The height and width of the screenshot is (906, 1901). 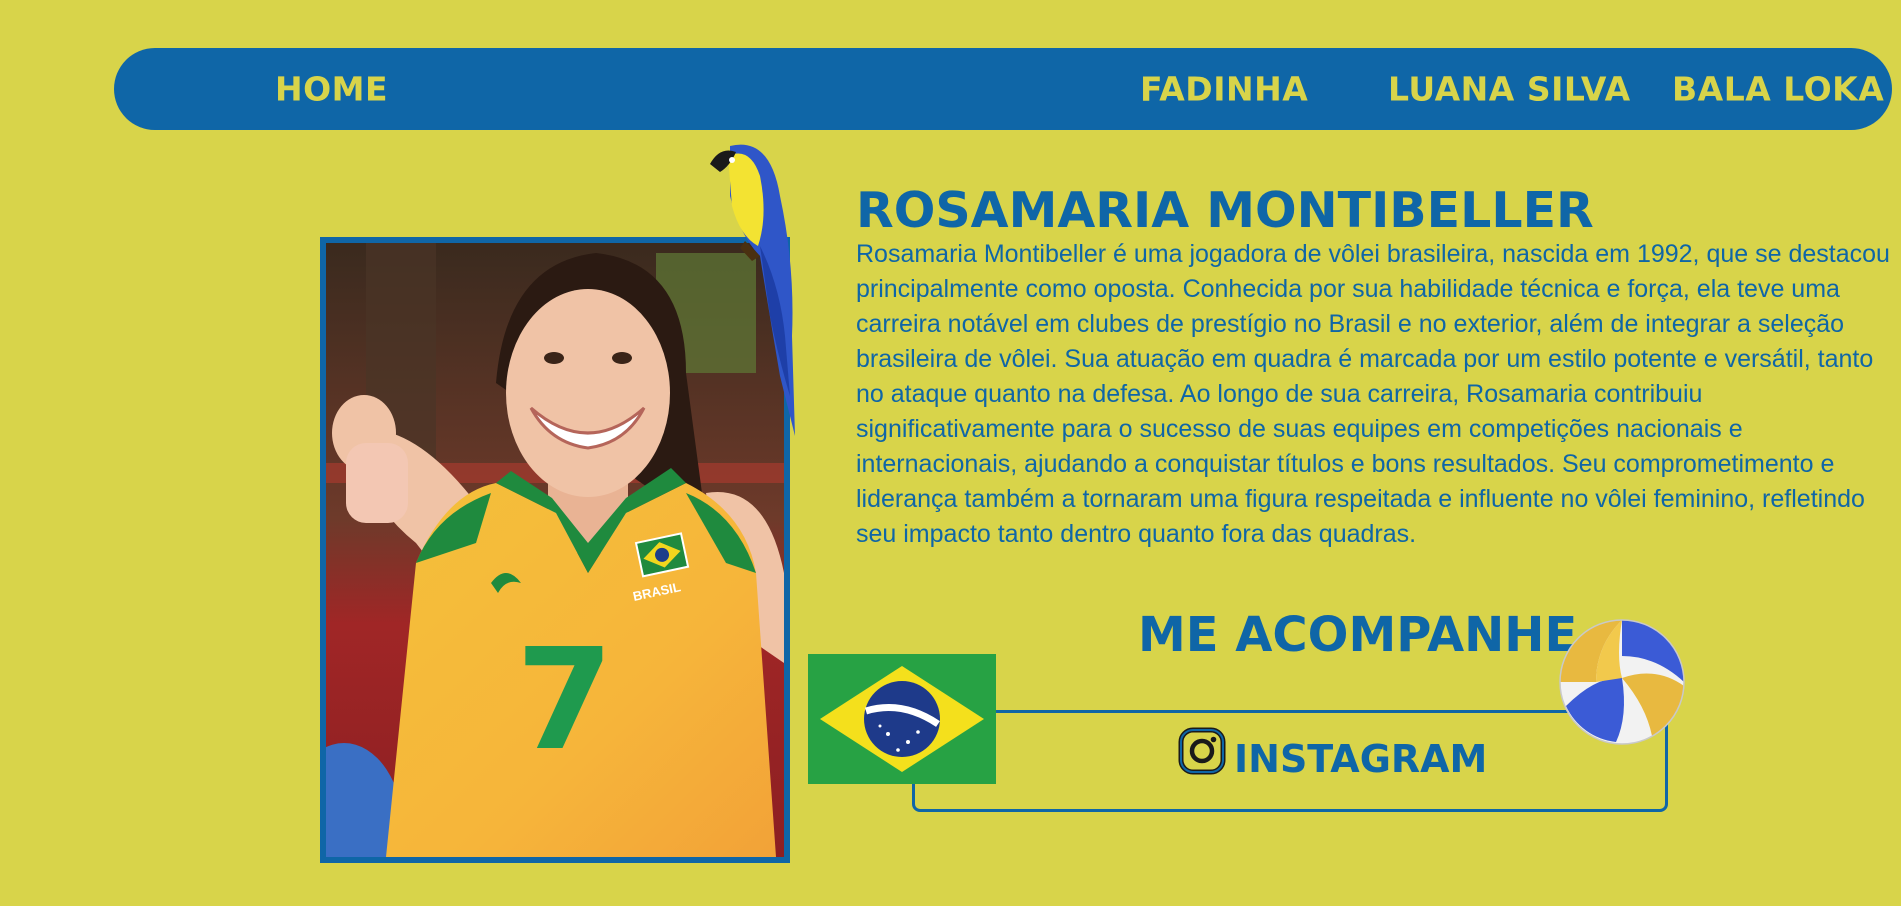 What do you see at coordinates (752, 290) in the screenshot?
I see `parrot-decoration` at bounding box center [752, 290].